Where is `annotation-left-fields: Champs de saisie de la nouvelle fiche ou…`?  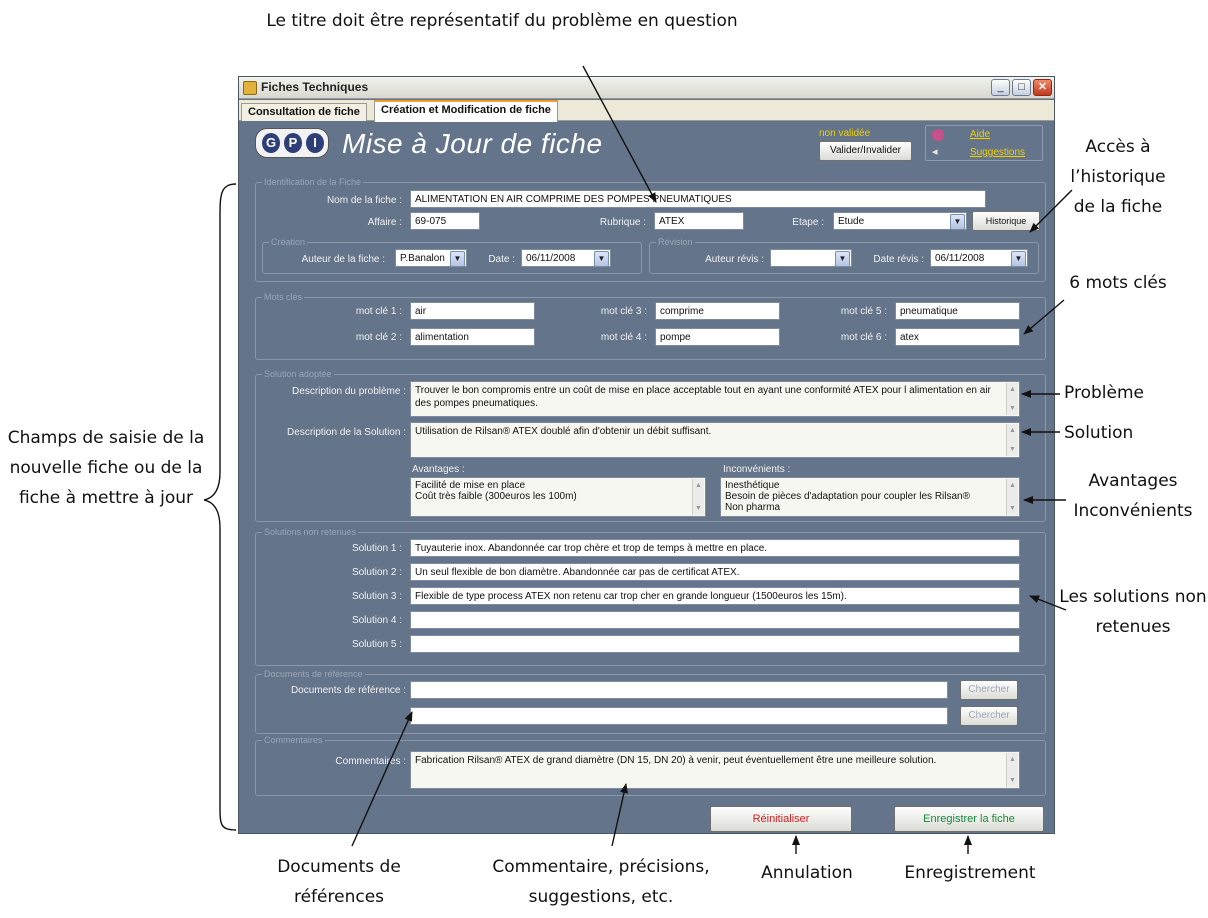 annotation-left-fields: Champs de saisie de la nouvelle fiche ou… is located at coordinates (106, 468).